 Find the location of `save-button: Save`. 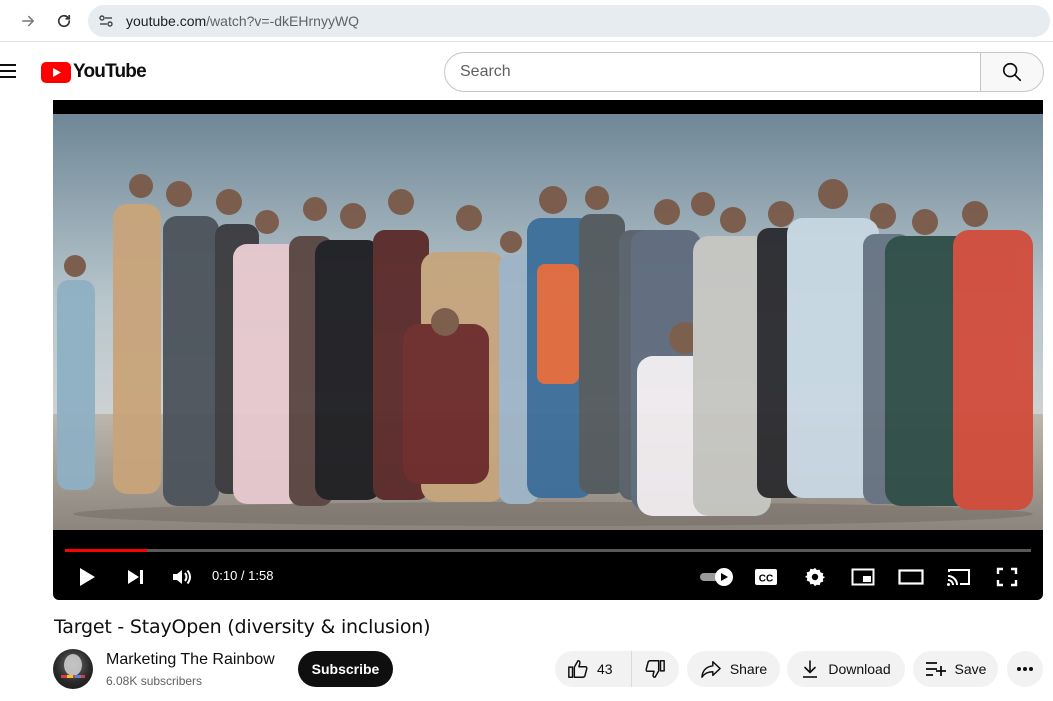

save-button: Save is located at coordinates (955, 669).